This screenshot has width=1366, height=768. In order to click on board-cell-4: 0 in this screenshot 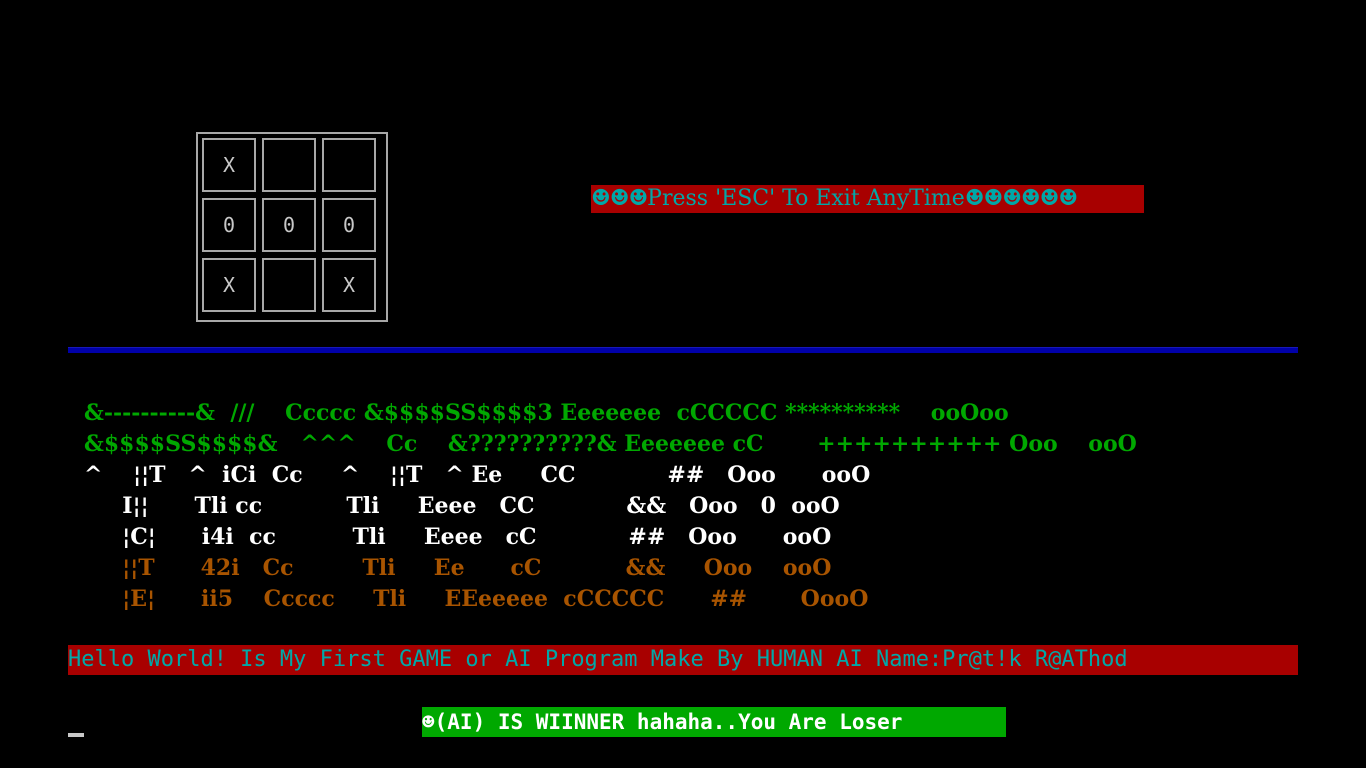, I will do `click(229, 225)`.